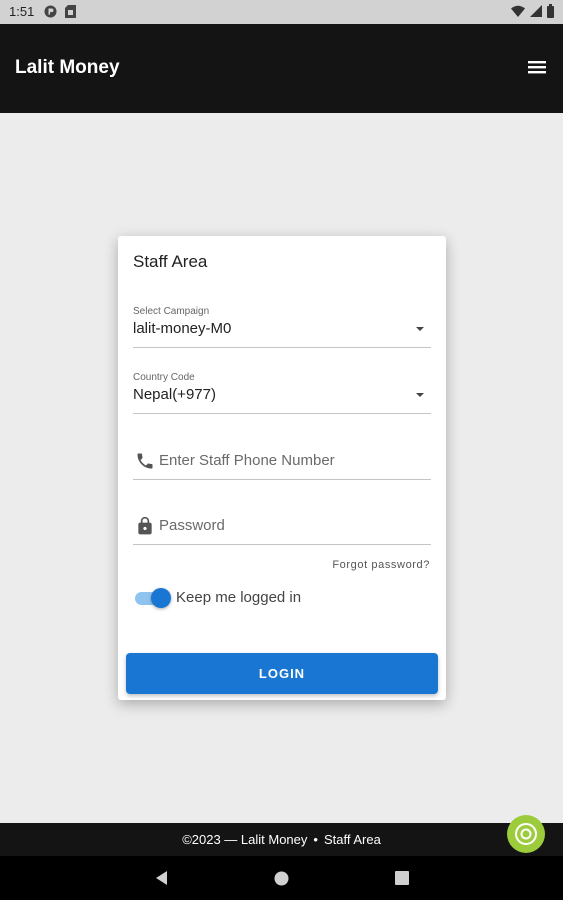 The image size is (563, 900). I want to click on keep-logged-in-label: Keep me logged in, so click(239, 597).